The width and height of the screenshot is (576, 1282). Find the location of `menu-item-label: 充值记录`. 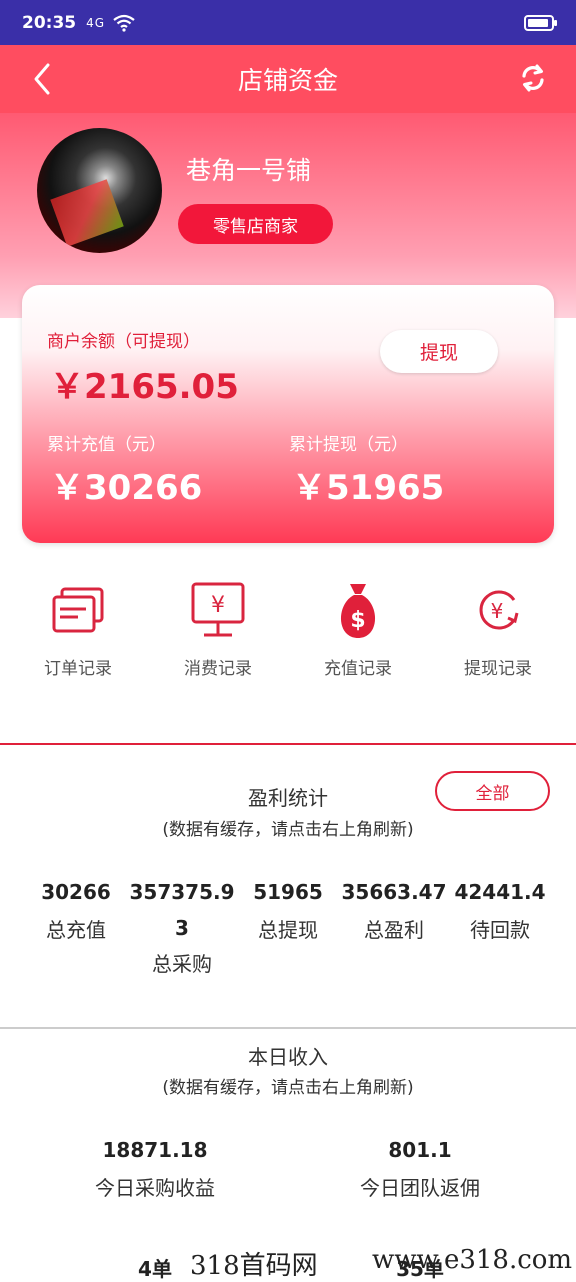

menu-item-label: 充值记录 is located at coordinates (358, 669).